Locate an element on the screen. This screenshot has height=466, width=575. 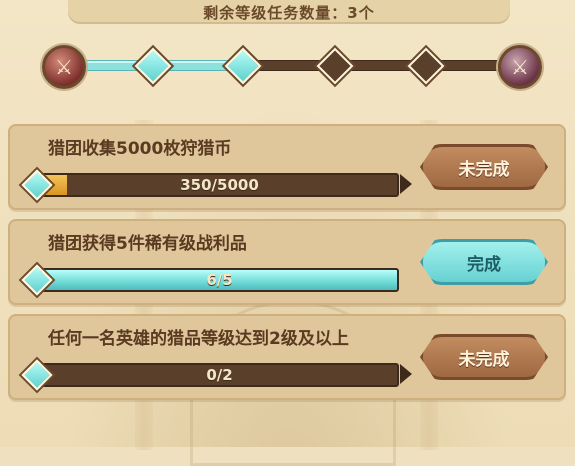
task-title: 猎团获得5件稀有级战利品 is located at coordinates (147, 244).